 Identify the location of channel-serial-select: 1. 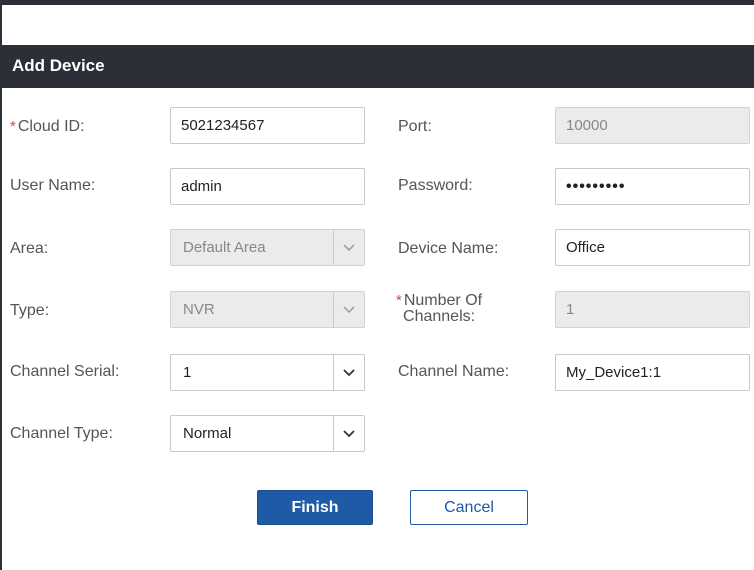
(267, 372).